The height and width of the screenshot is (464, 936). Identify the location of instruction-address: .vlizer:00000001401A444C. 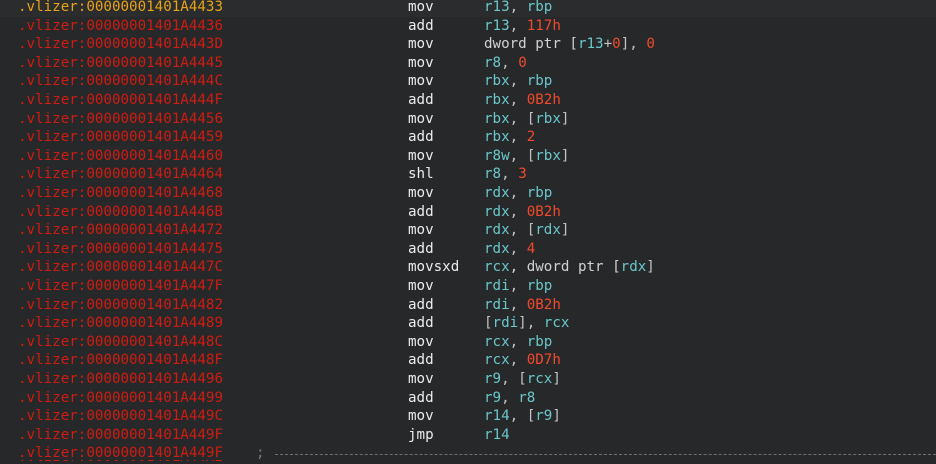
(120, 81).